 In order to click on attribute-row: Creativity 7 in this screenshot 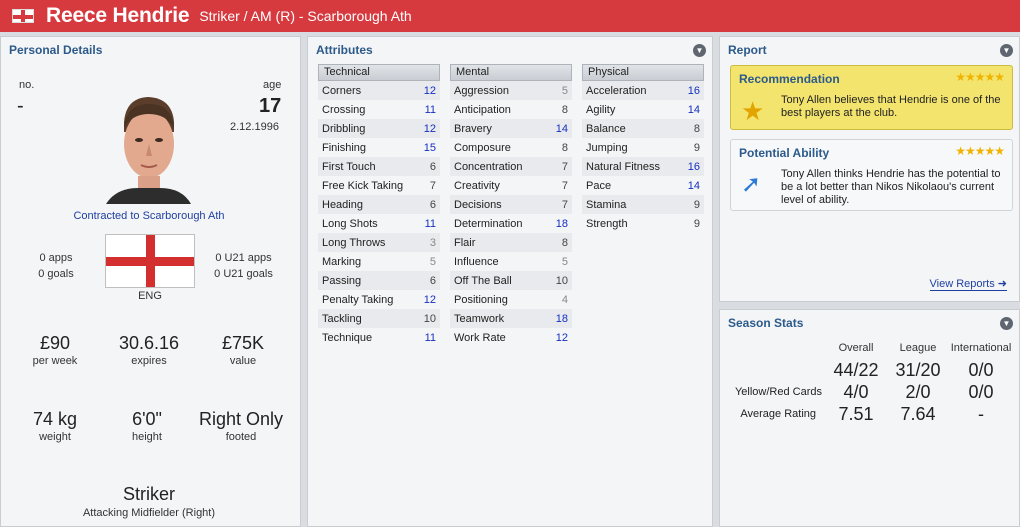, I will do `click(511, 185)`.